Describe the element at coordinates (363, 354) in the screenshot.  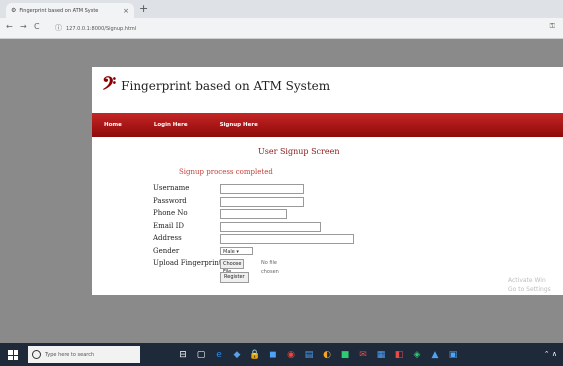
I see `mail-icon: ✉` at that location.